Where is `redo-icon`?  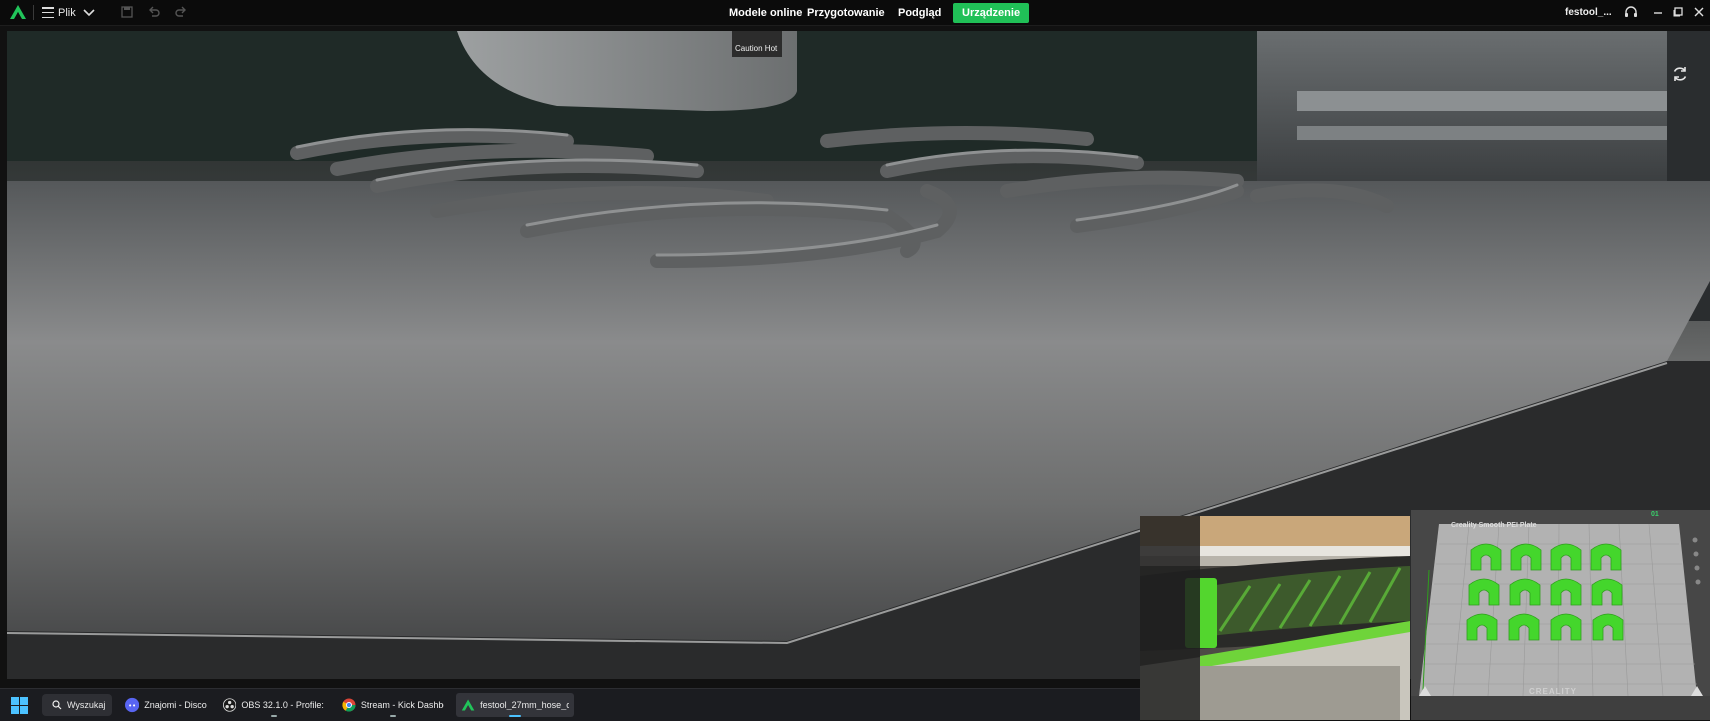
redo-icon is located at coordinates (181, 12).